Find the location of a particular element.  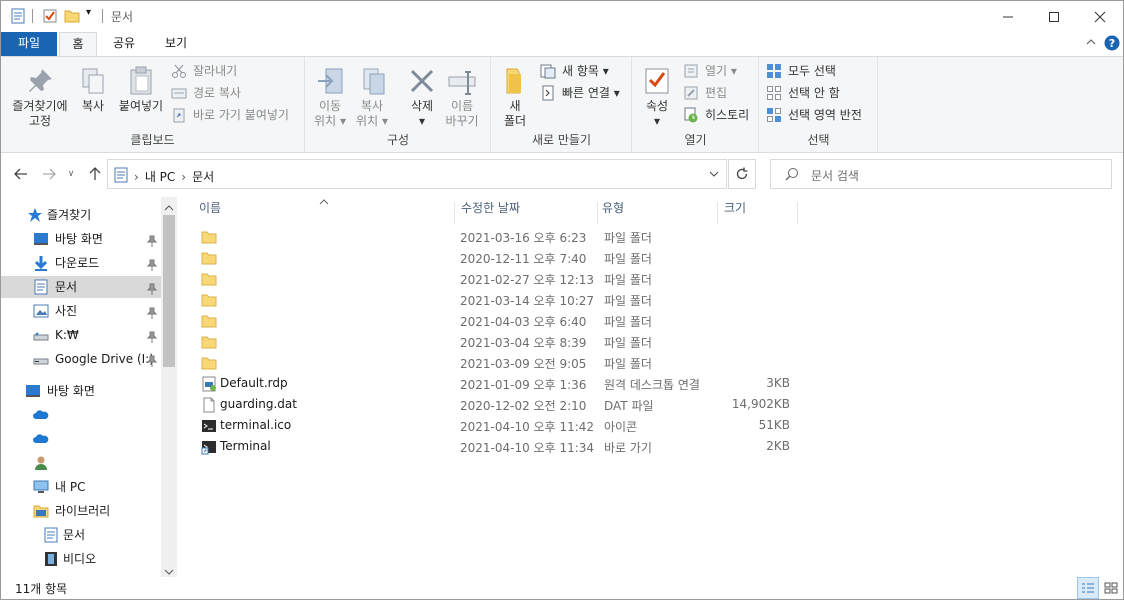

help-icon: ? is located at coordinates (1112, 44).